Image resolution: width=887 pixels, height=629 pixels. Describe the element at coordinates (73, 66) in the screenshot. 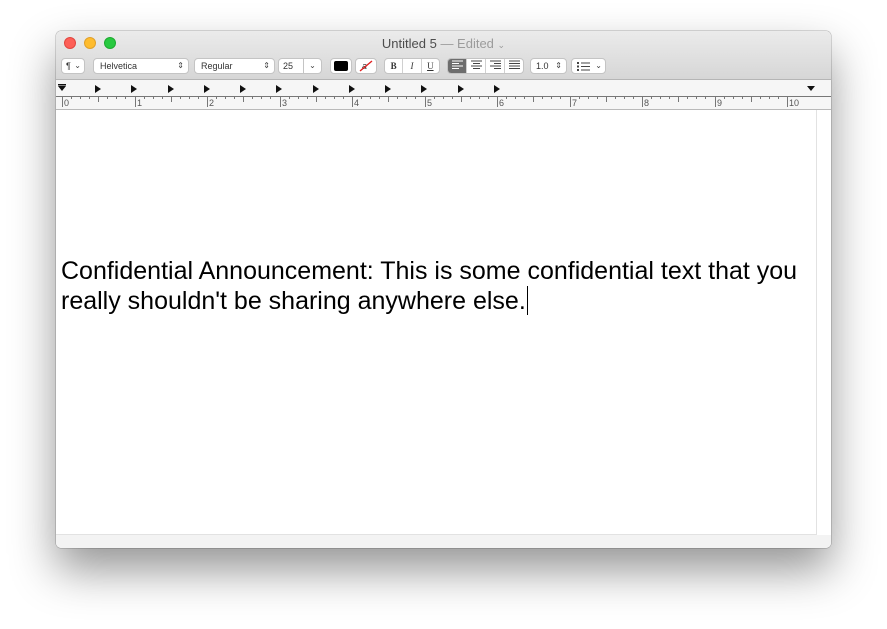

I see `paragraph-style-popup: ¶ ⌄` at that location.